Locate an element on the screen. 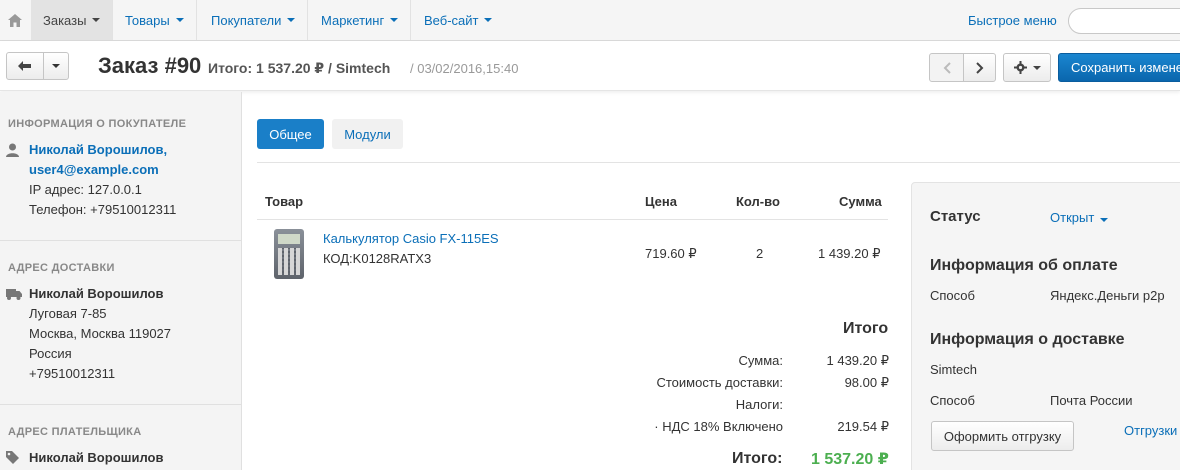 This screenshot has height=470, width=1180. chevron-left-icon is located at coordinates (947, 67).